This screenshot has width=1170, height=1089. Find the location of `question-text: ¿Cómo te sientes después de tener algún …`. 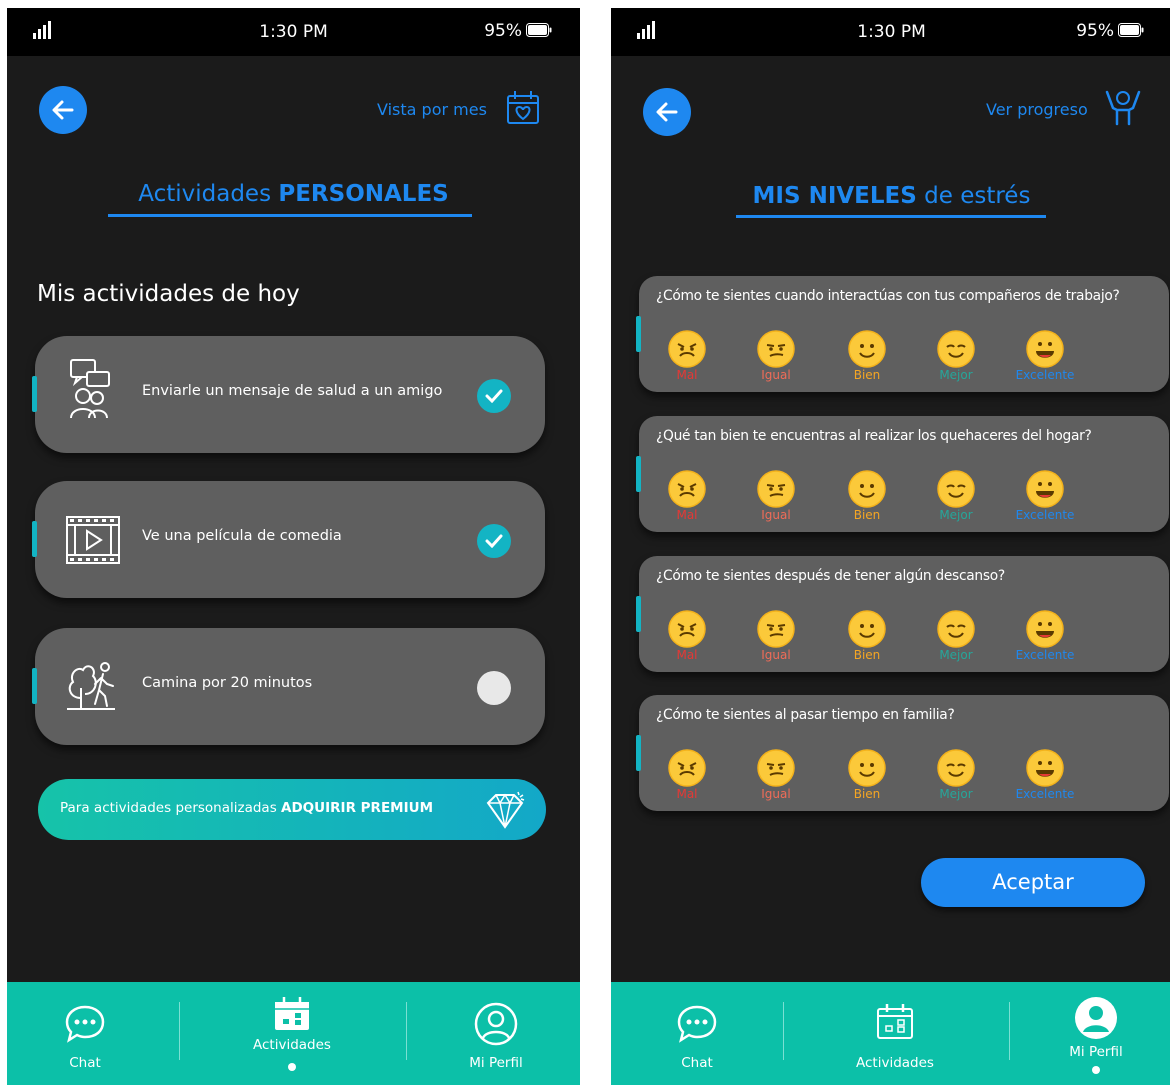

question-text: ¿Cómo te sientes después de tener algún … is located at coordinates (830, 576).